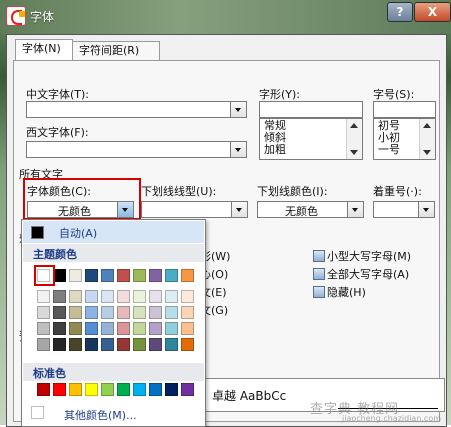 The height and width of the screenshot is (427, 451). Describe the element at coordinates (319, 292) in the screenshot. I see `hidden-checkbox` at that location.